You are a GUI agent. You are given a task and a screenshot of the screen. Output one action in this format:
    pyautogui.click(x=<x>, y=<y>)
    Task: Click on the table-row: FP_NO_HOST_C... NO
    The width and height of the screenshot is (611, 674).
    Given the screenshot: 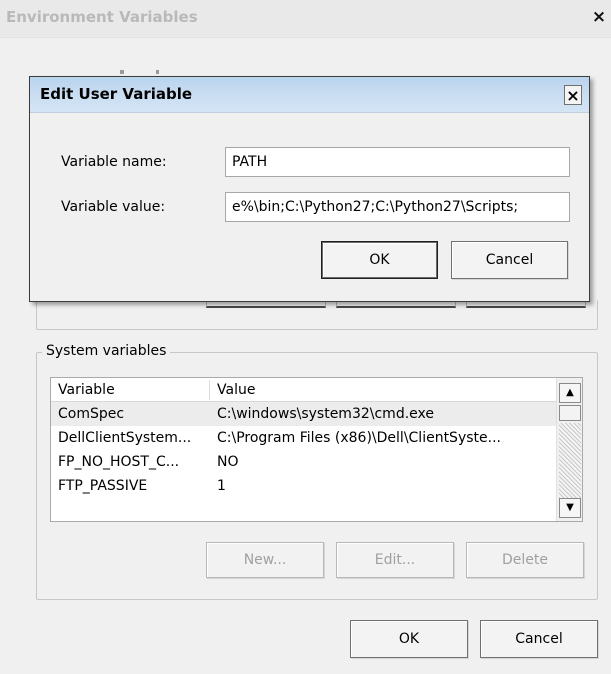 What is the action you would take?
    pyautogui.click(x=303, y=462)
    